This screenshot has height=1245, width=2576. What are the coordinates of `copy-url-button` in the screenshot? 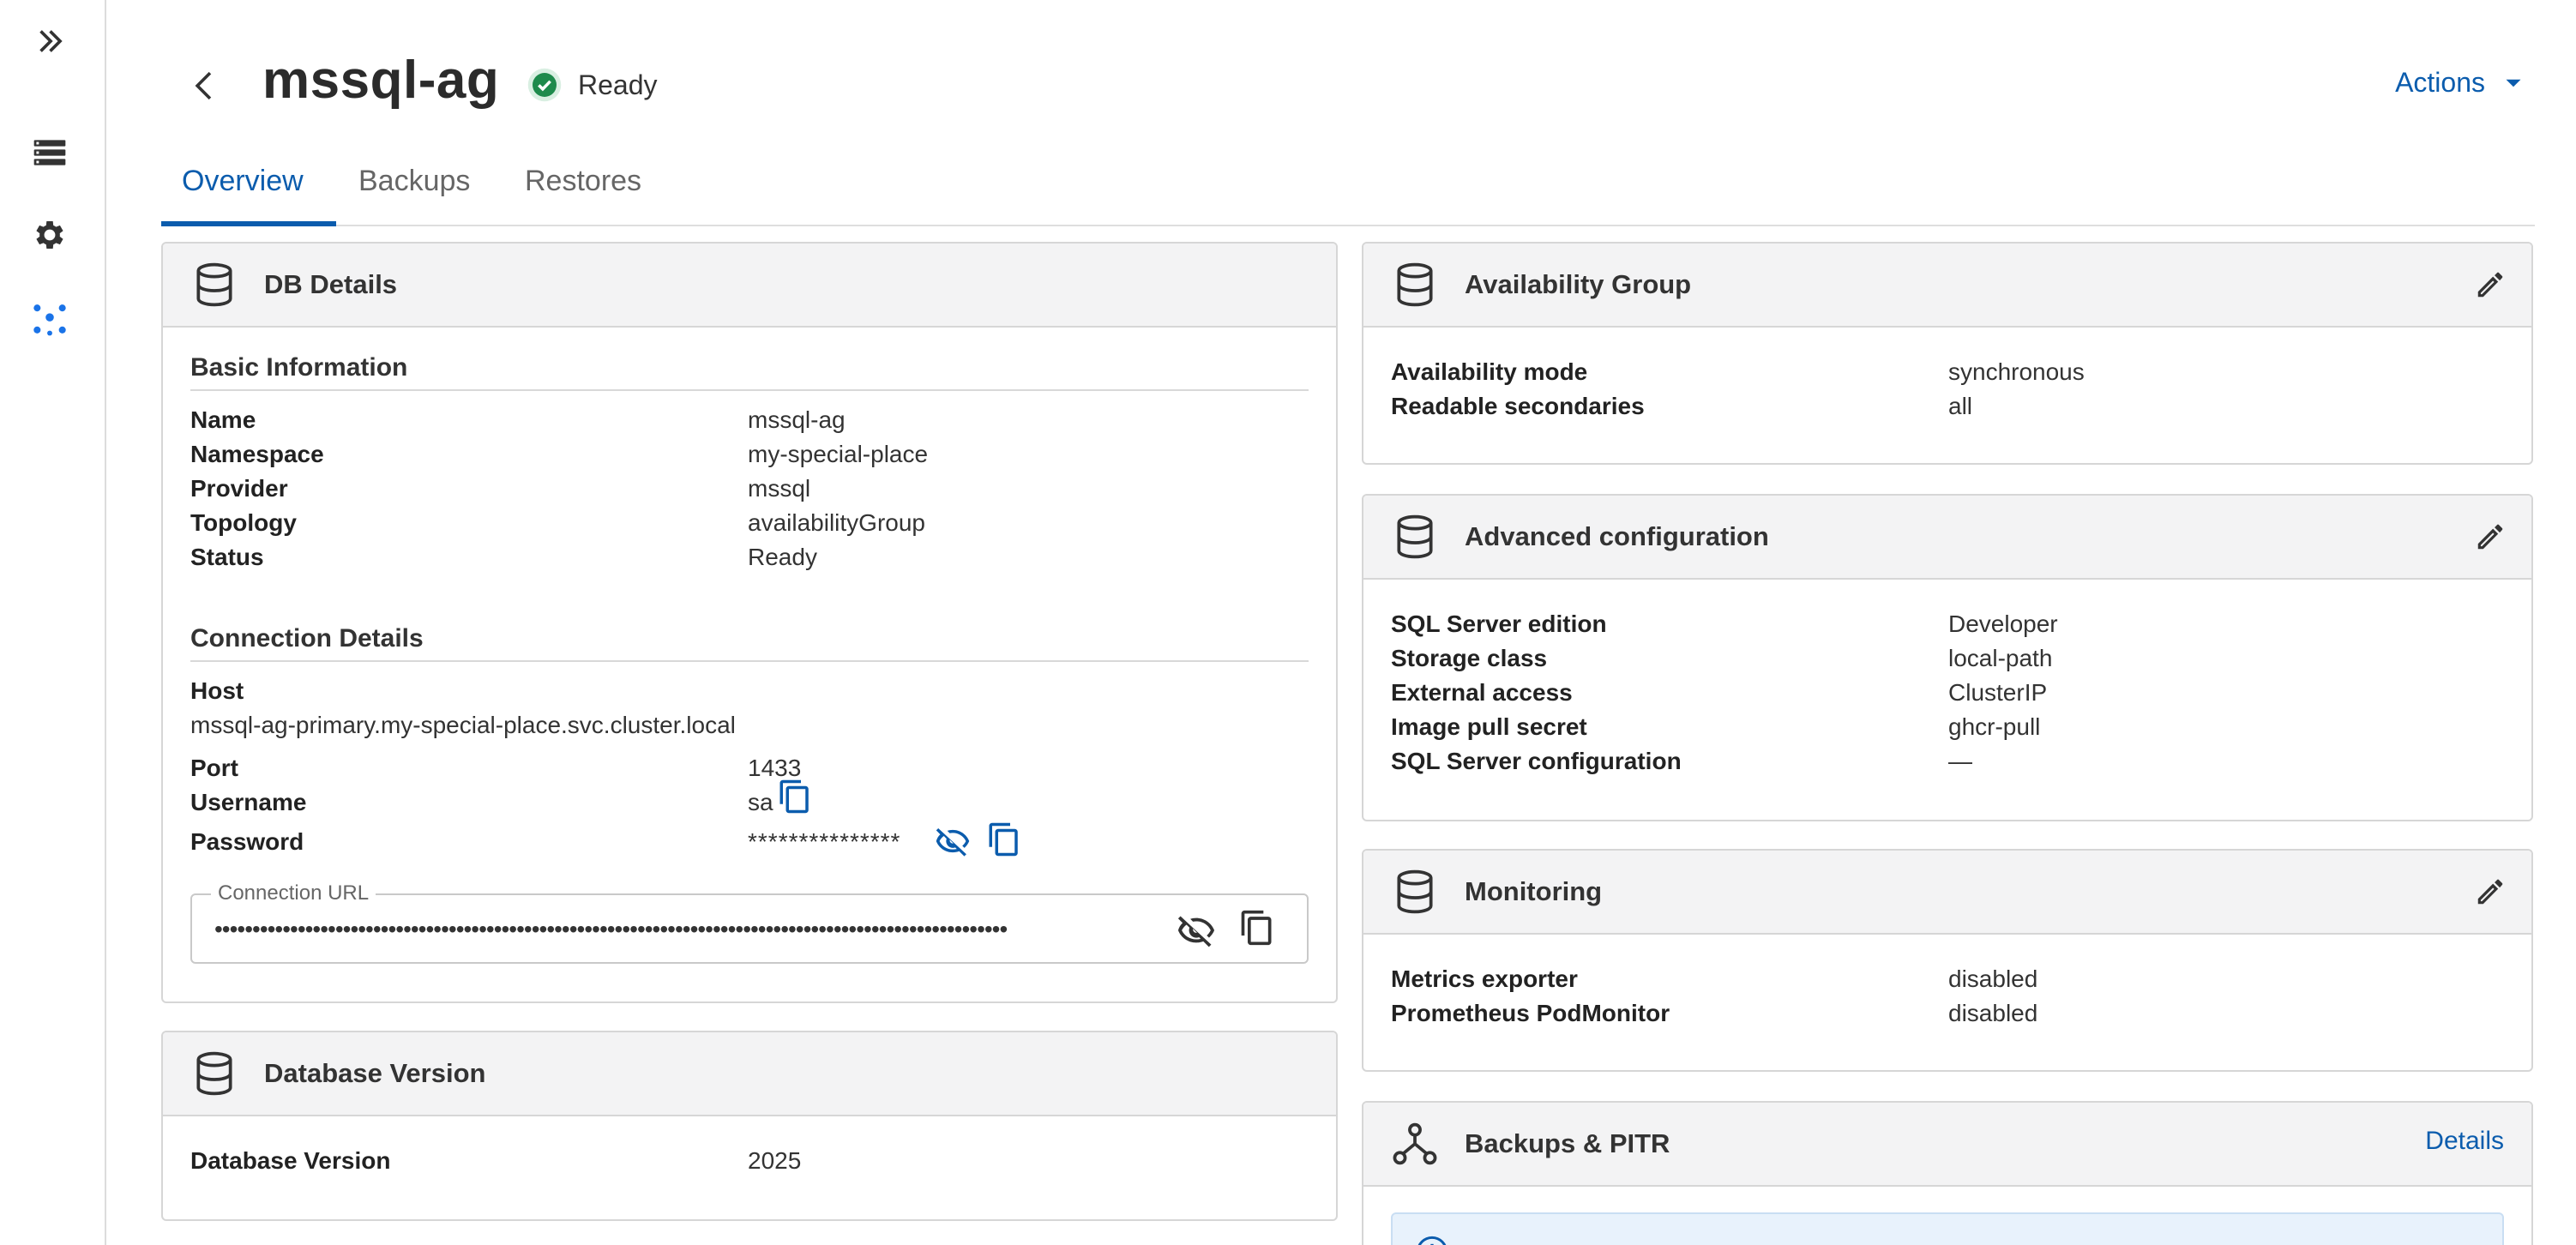 It's located at (1257, 928).